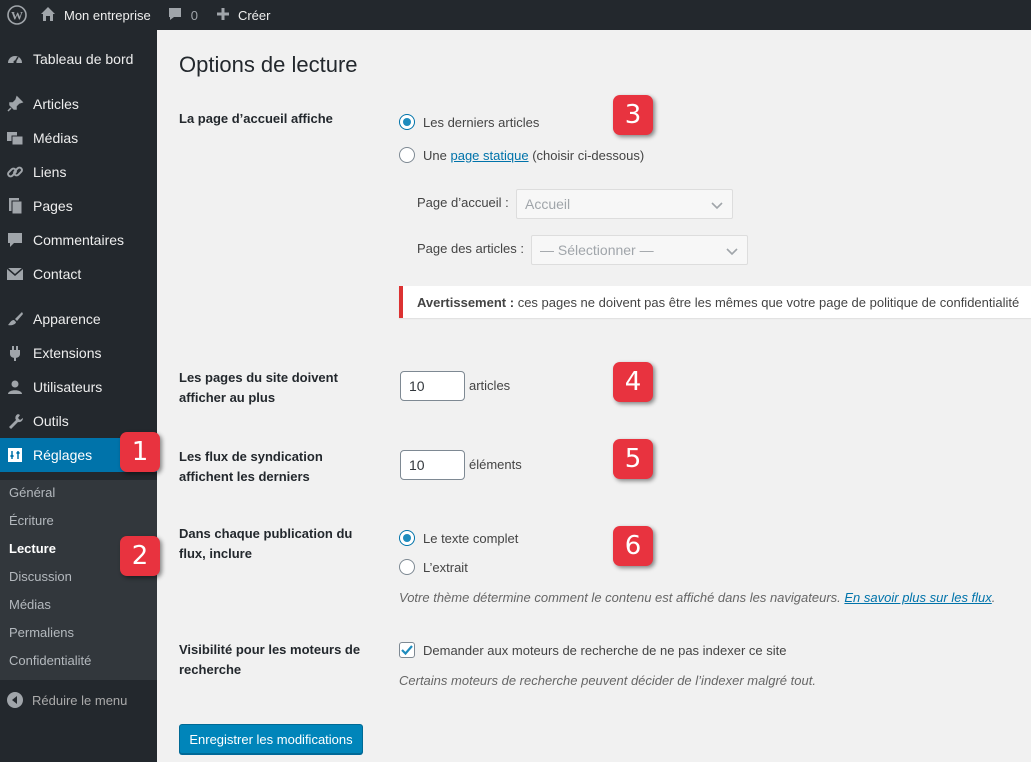  I want to click on sidebar-item-pages: Pages, so click(78, 206).